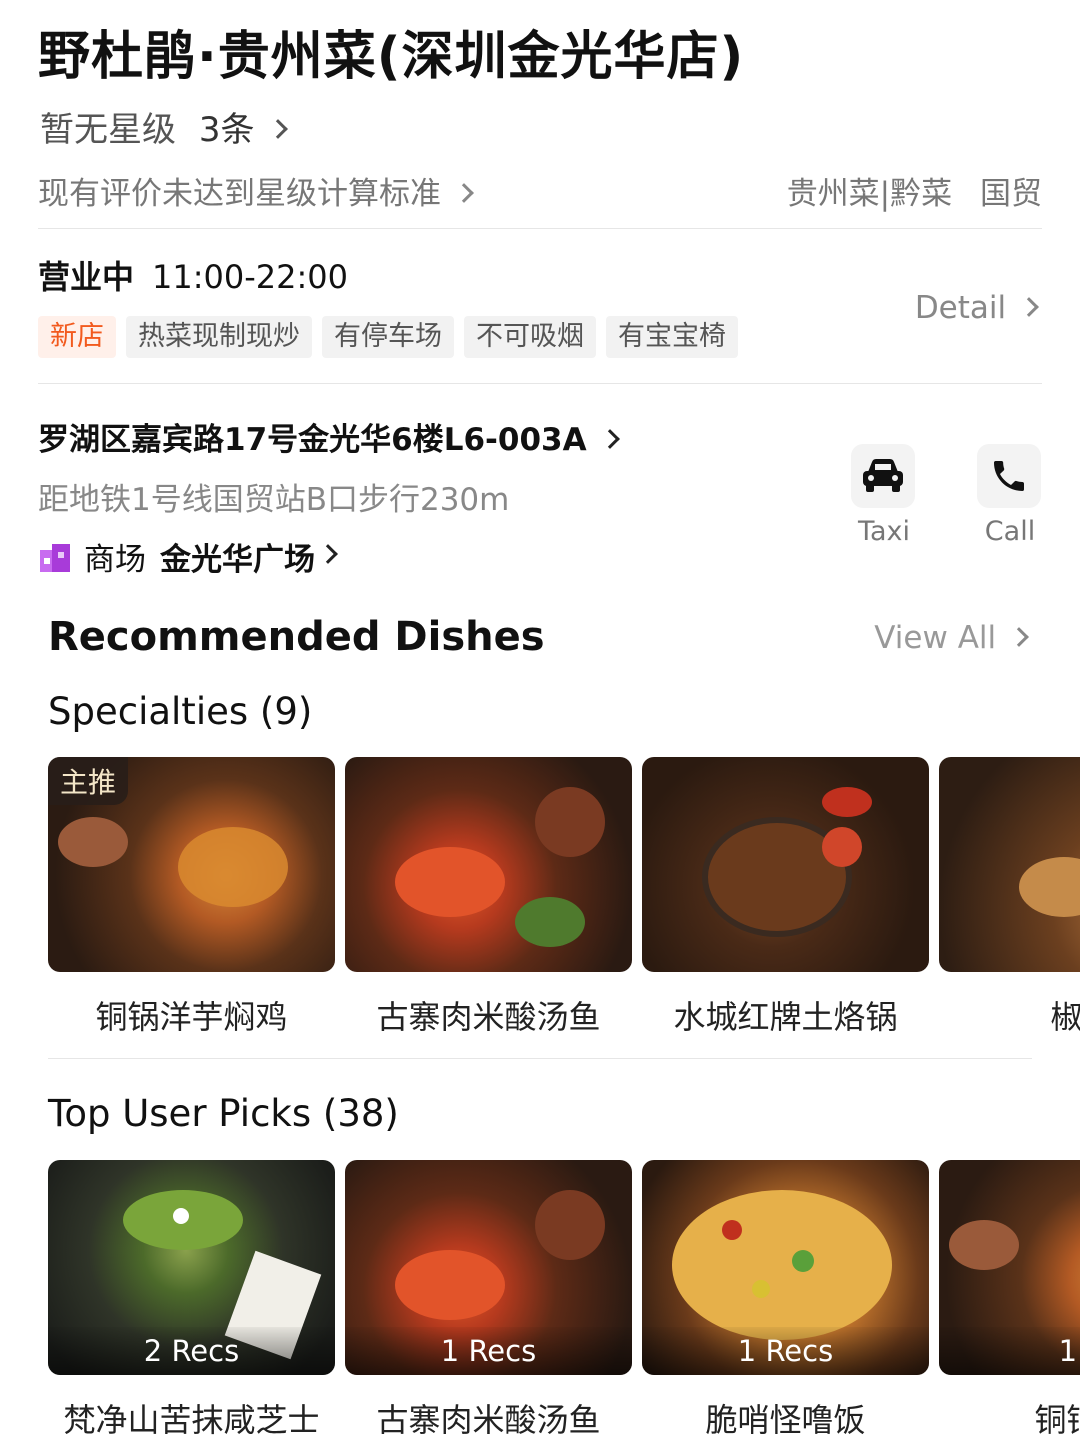 This screenshot has height=1440, width=1080. I want to click on dish-name: 水城红牌土烙锅, so click(785, 1017).